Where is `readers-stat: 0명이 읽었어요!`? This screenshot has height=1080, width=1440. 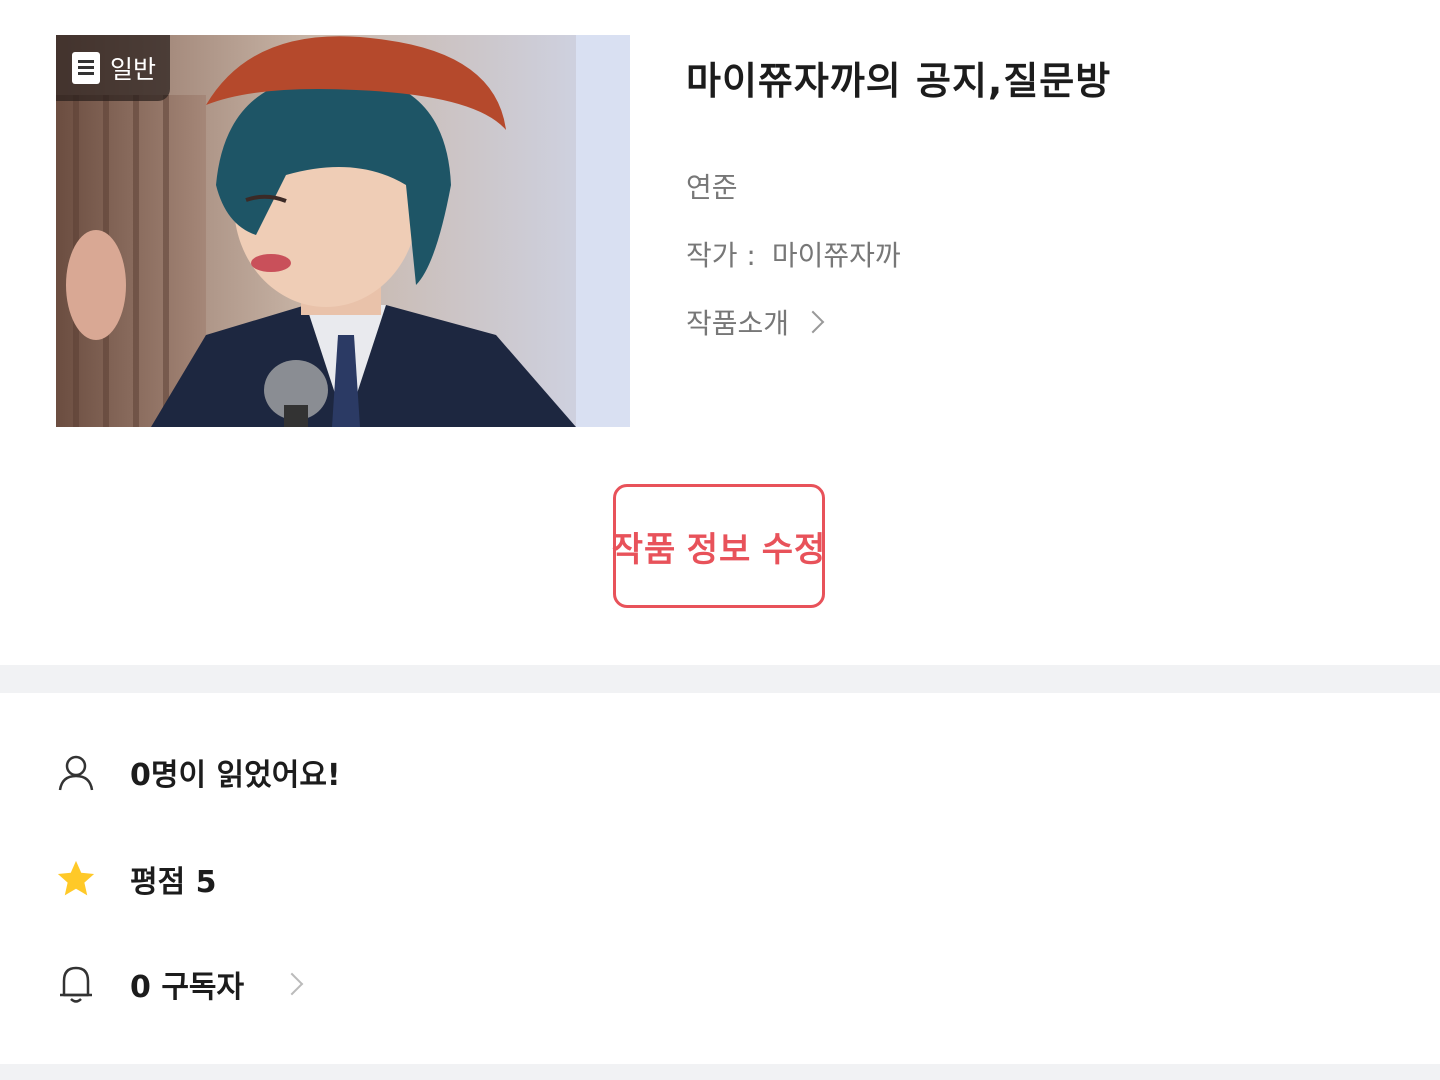
readers-stat: 0명이 읽었어요! is located at coordinates (198, 772).